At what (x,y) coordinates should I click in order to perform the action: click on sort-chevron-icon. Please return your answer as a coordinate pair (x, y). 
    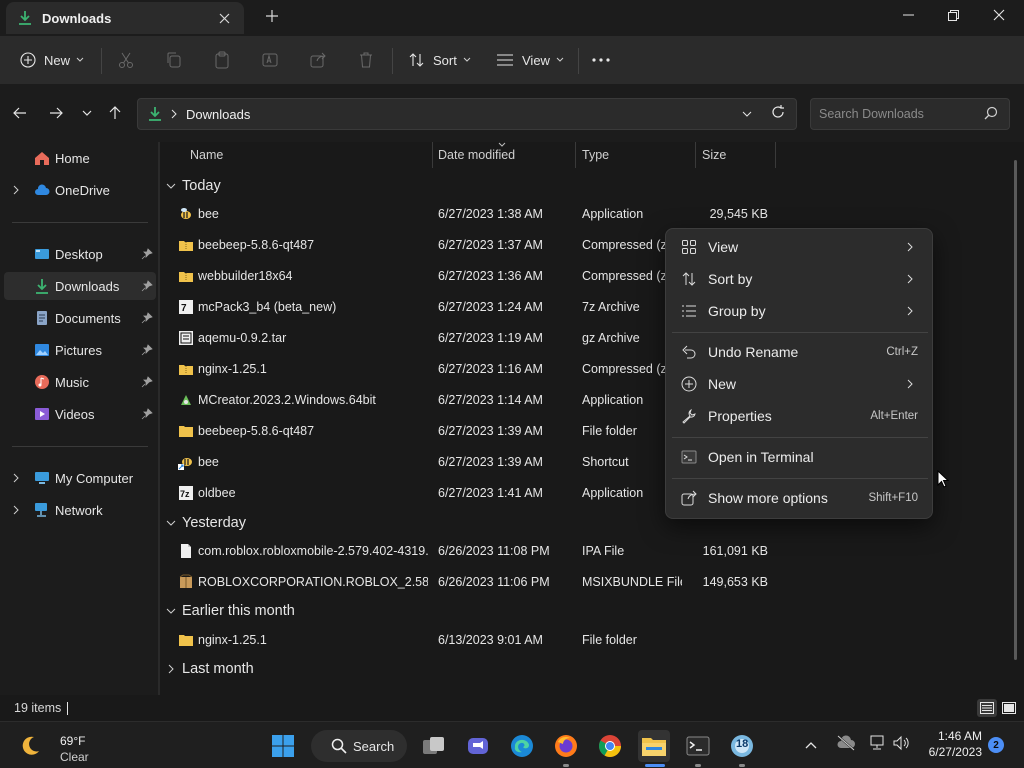
    Looking at the image, I should click on (502, 144).